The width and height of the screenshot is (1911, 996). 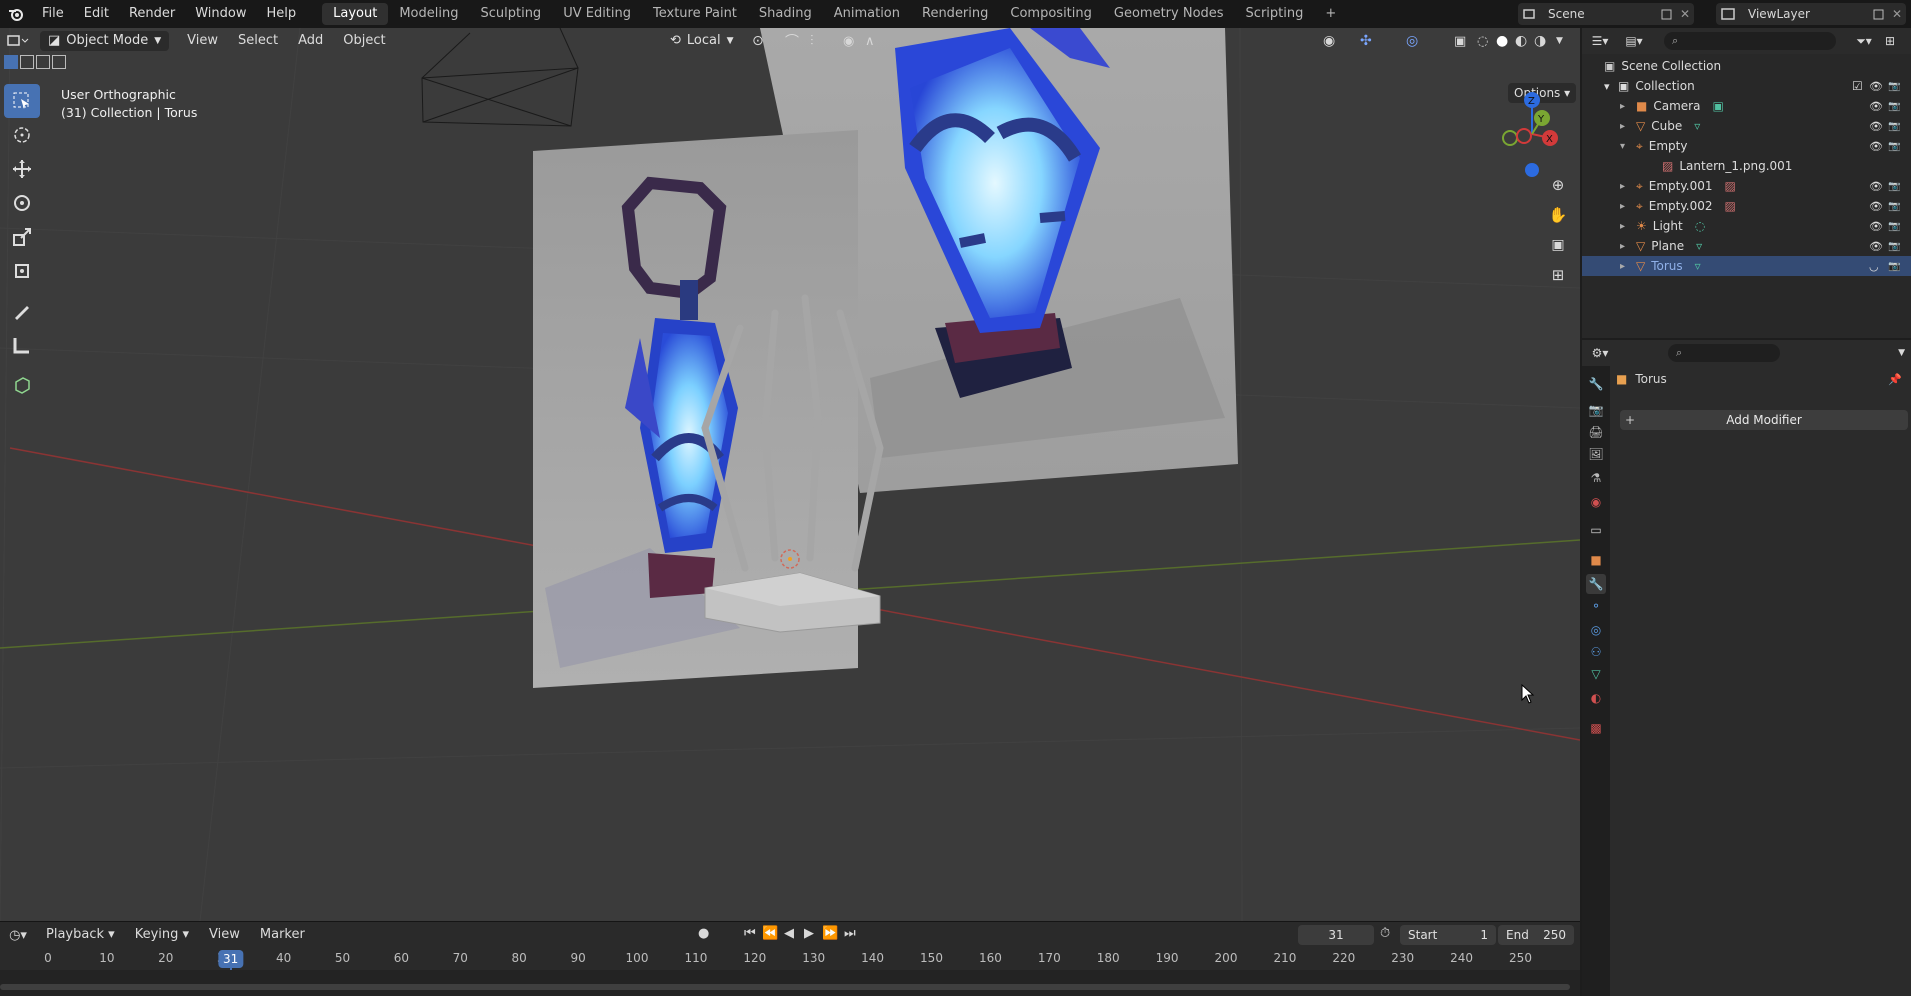 What do you see at coordinates (1811, 14) in the screenshot?
I see `view-layer-selector: ViewLayer ✕` at bounding box center [1811, 14].